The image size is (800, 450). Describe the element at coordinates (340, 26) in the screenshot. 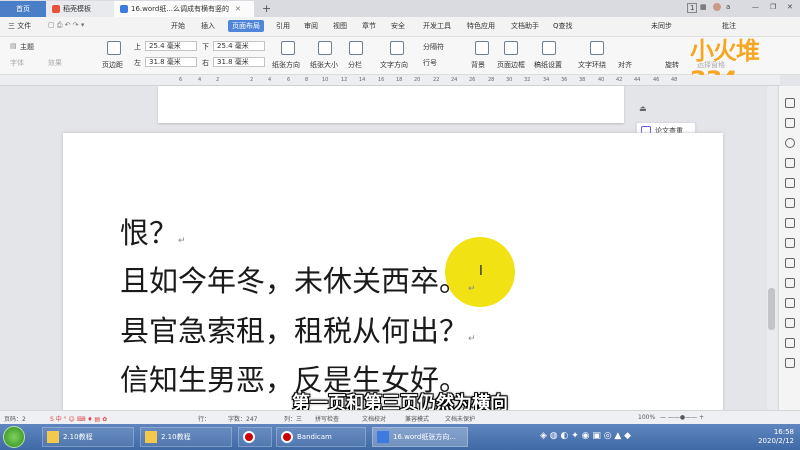

I see `menu-item-view: 视图` at that location.